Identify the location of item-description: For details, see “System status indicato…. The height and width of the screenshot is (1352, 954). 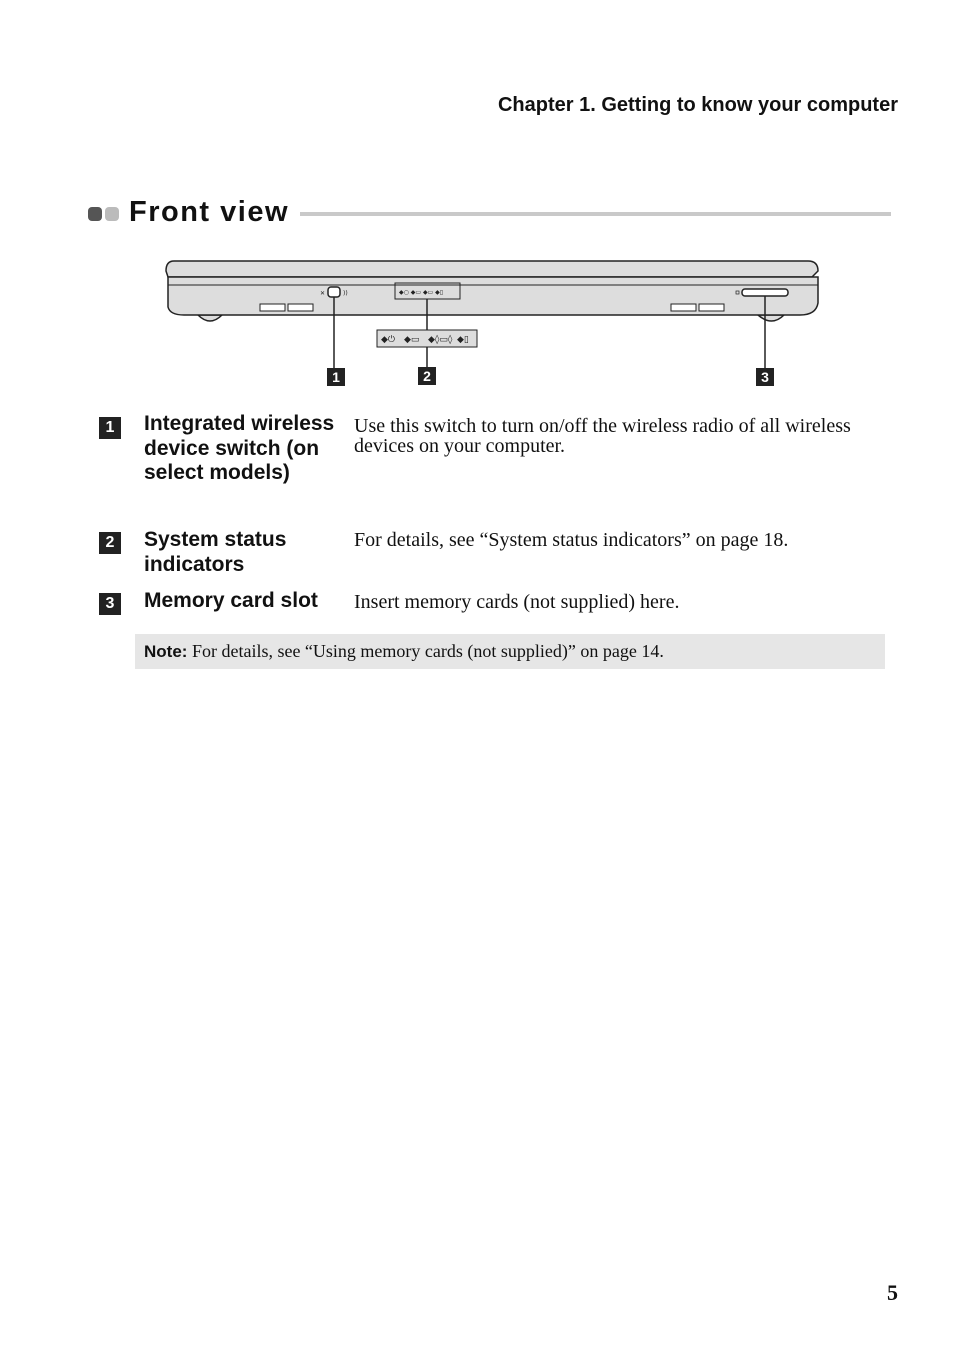
(571, 540).